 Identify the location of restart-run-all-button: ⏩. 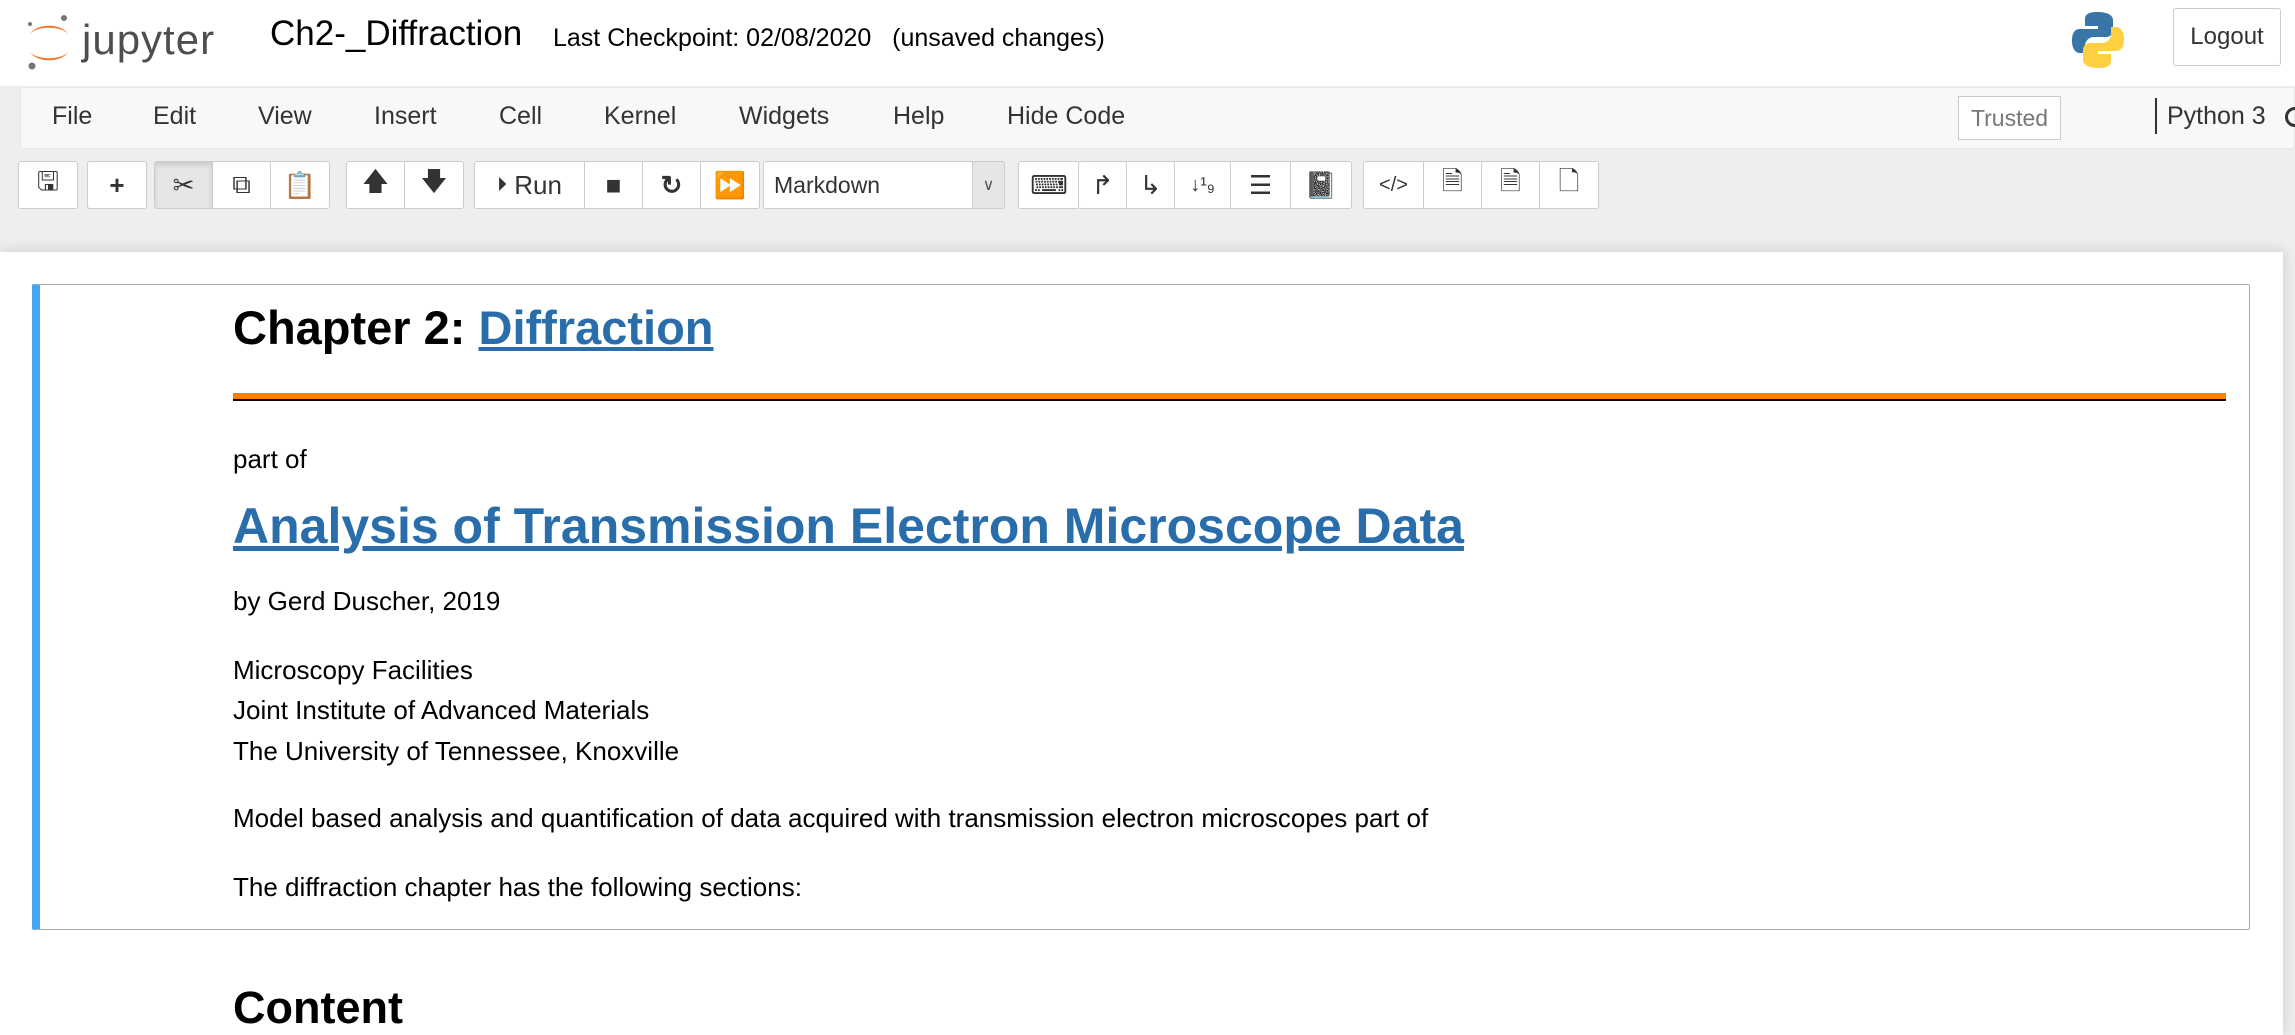
(730, 185).